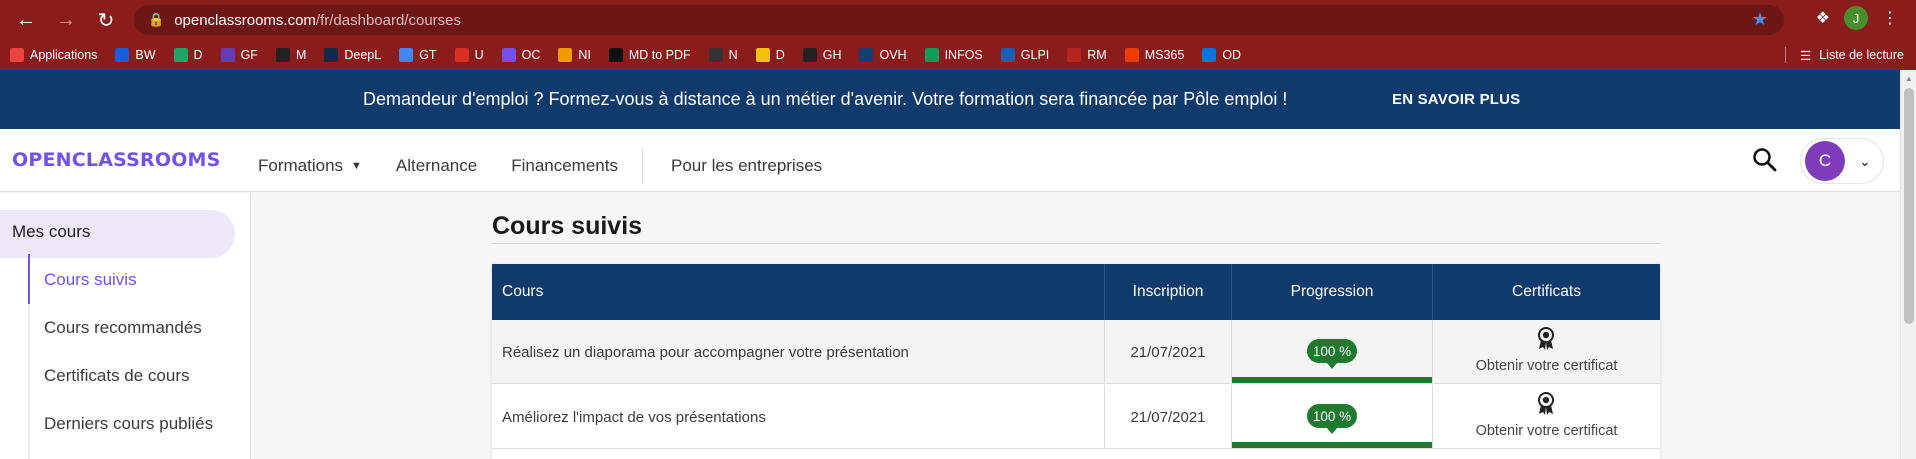 The image size is (1916, 459). I want to click on bookmark-divider, so click(1785, 55).